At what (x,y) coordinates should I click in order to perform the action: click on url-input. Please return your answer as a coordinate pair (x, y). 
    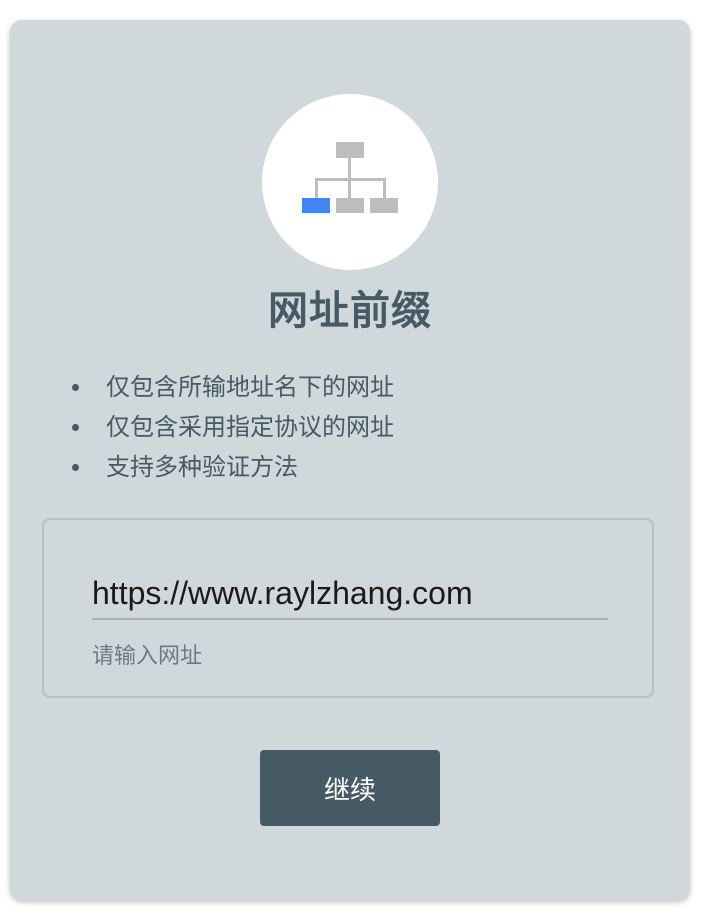
    Looking at the image, I should click on (350, 594).